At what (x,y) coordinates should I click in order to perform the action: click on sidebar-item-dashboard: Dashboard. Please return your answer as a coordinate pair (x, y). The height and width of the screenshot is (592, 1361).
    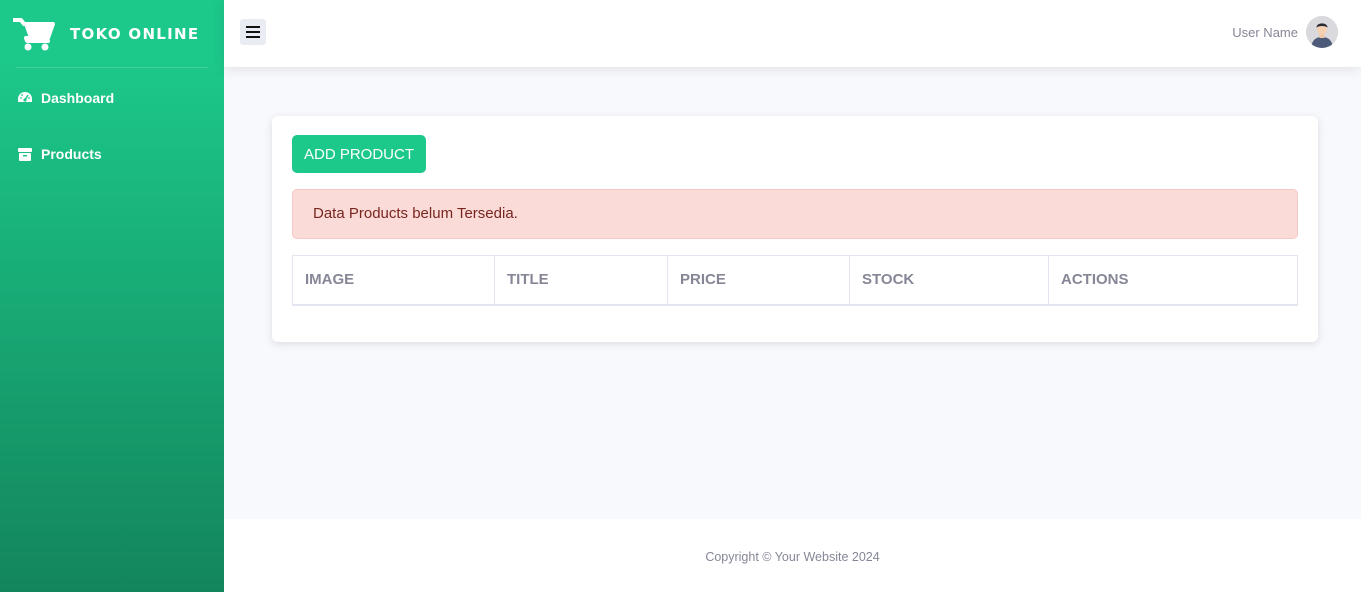
    Looking at the image, I should click on (112, 98).